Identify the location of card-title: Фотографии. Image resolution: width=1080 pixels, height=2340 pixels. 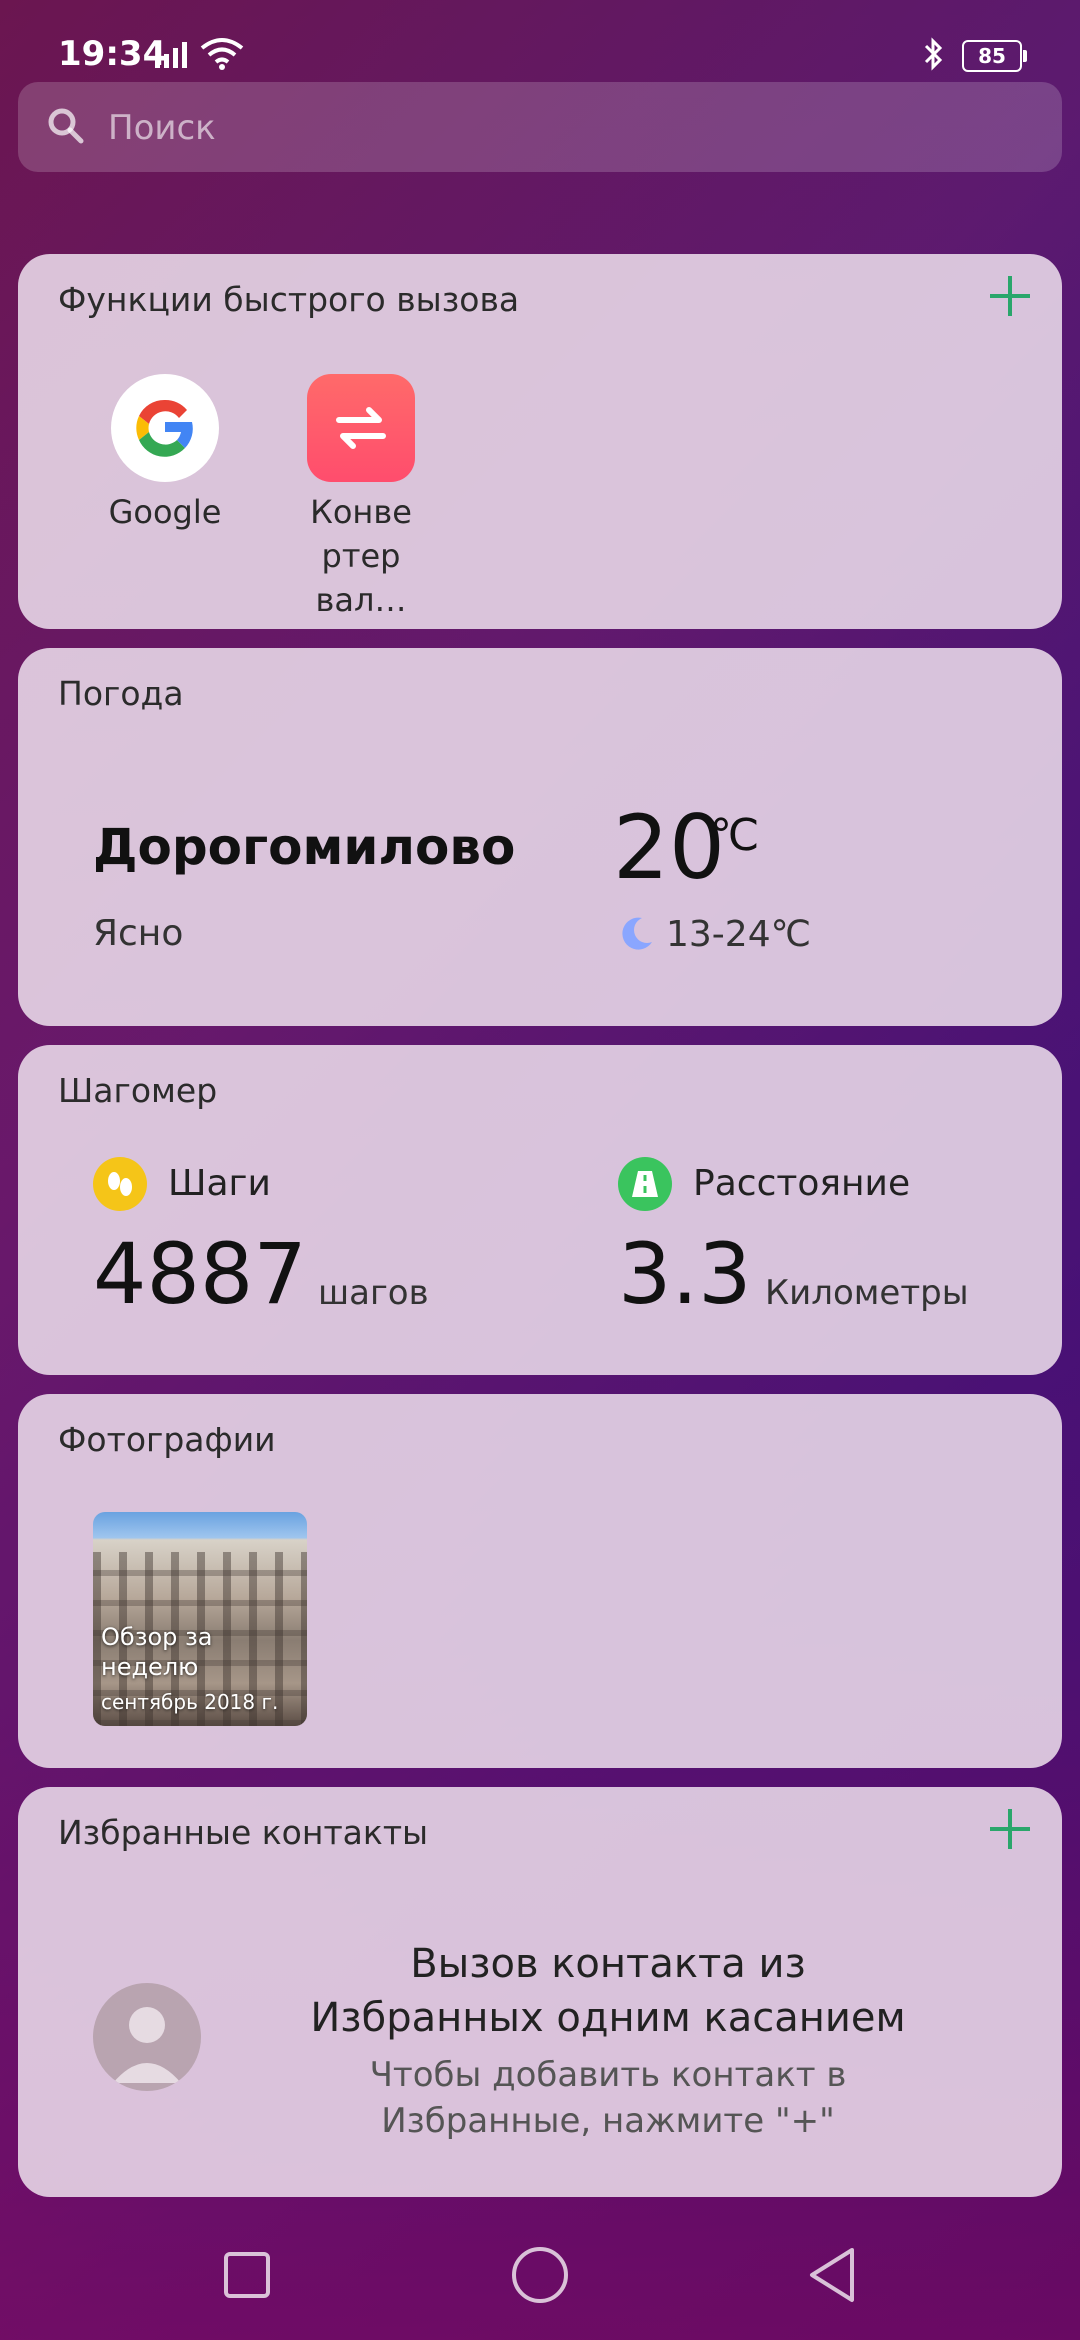
(167, 1439).